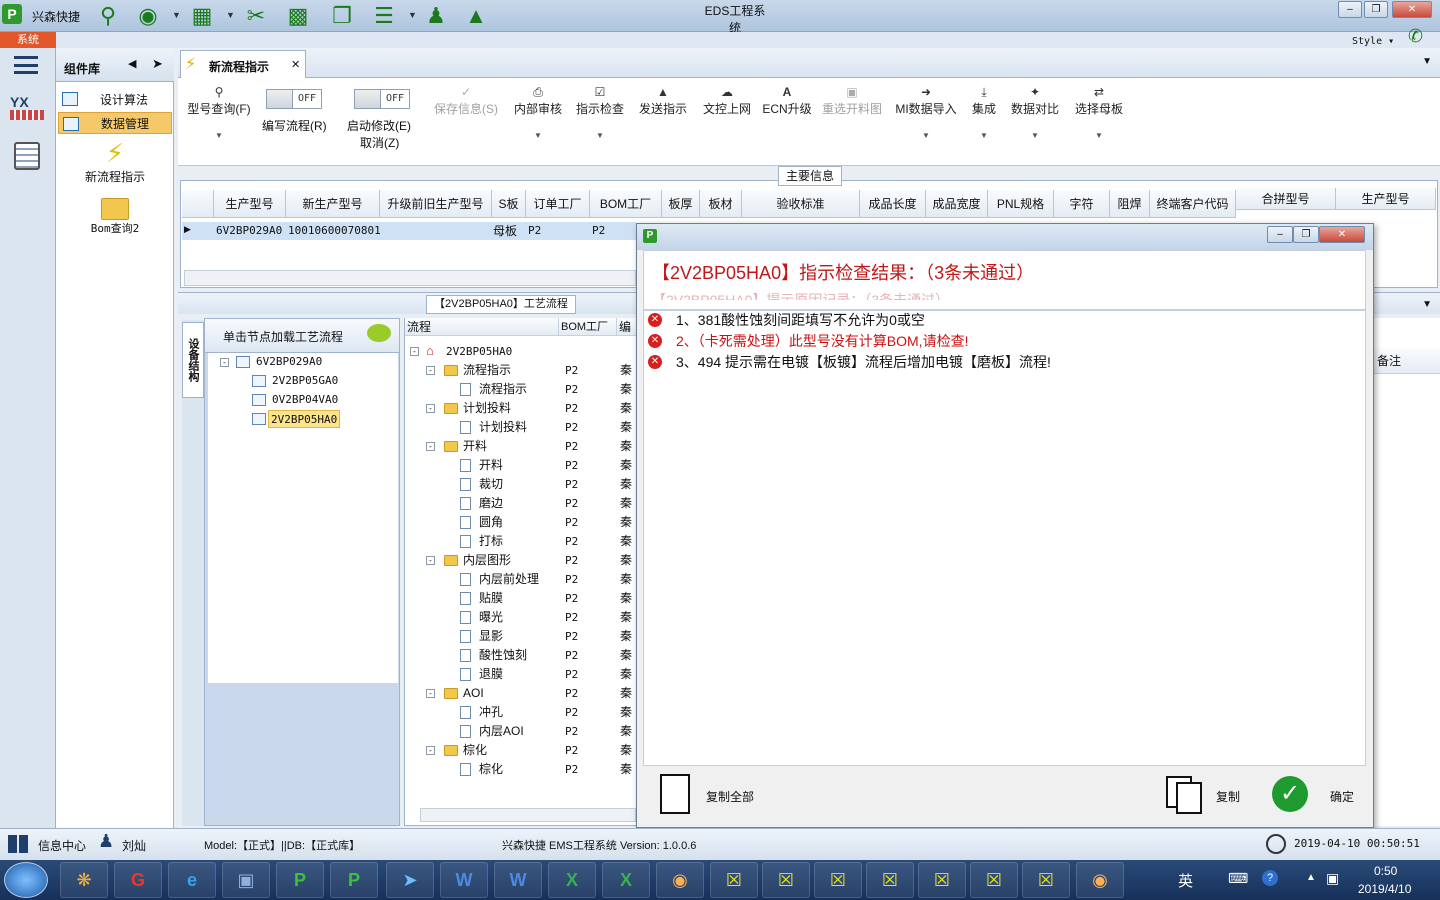 The image size is (1440, 900). Describe the element at coordinates (246, 880) in the screenshot. I see `taskbar-save-icon: ▣` at that location.